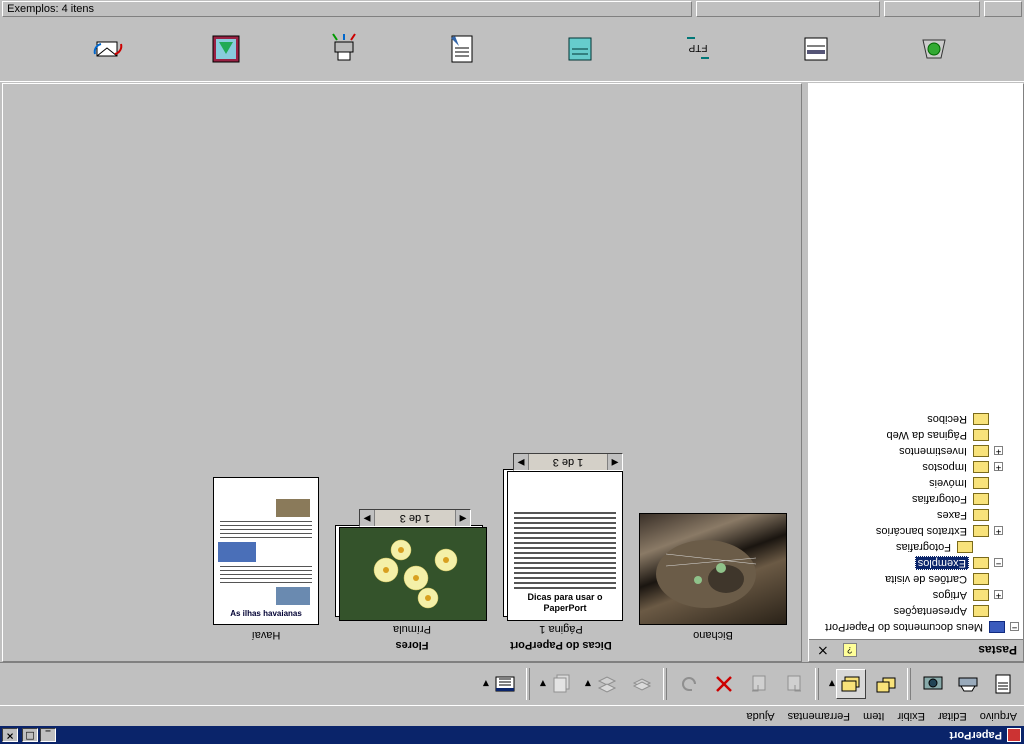 The image size is (1024, 744). What do you see at coordinates (587, 684) in the screenshot?
I see `unstack-dropdown-arrow: ▼` at bounding box center [587, 684].